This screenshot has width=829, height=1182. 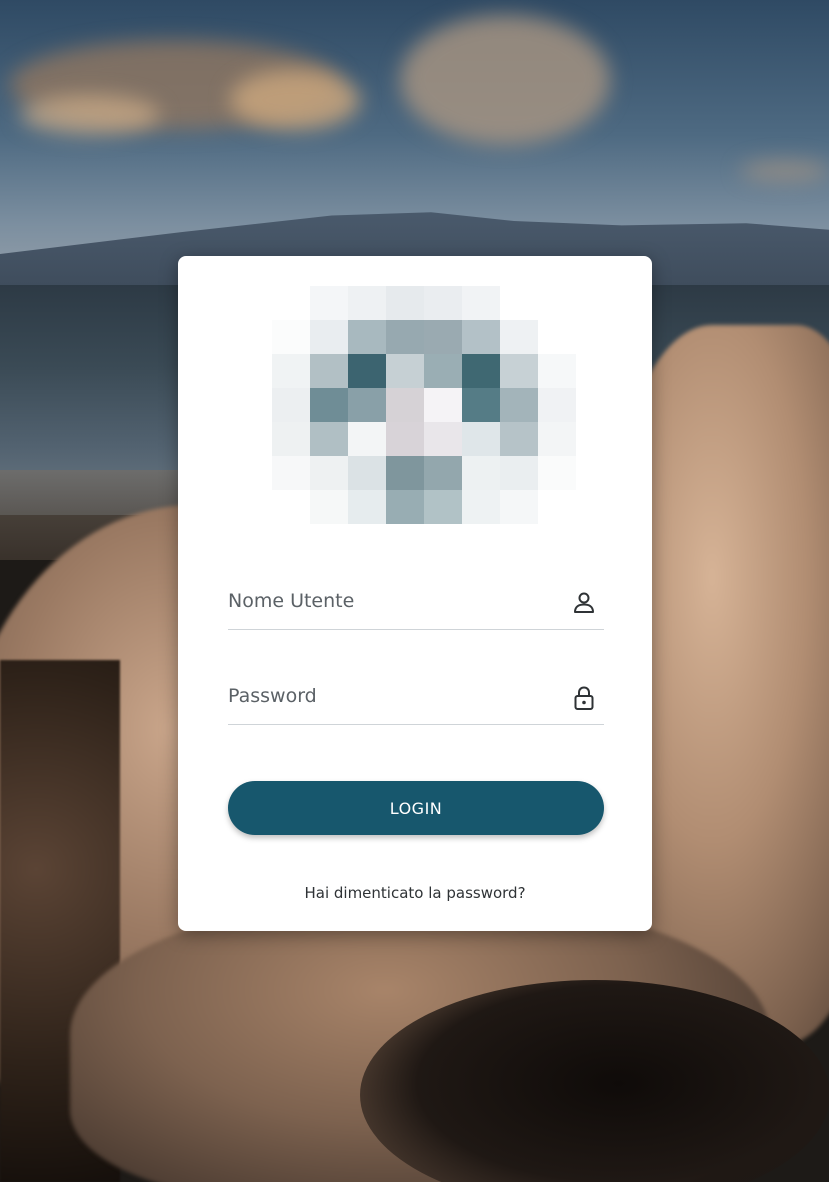 What do you see at coordinates (416, 808) in the screenshot?
I see `login-button: LOGIN` at bounding box center [416, 808].